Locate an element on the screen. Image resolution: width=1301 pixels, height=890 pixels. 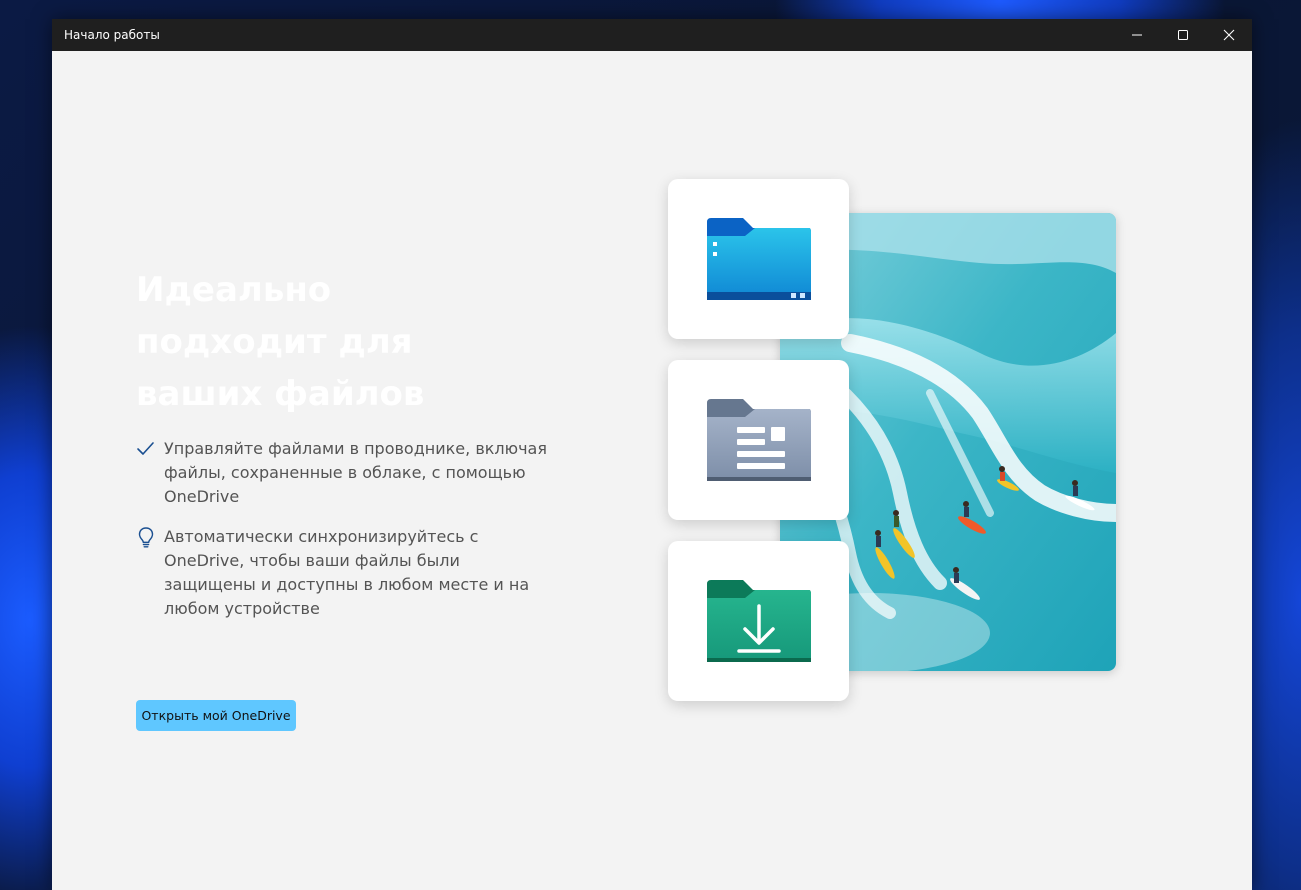
downloads-folder-icon is located at coordinates (758, 621).